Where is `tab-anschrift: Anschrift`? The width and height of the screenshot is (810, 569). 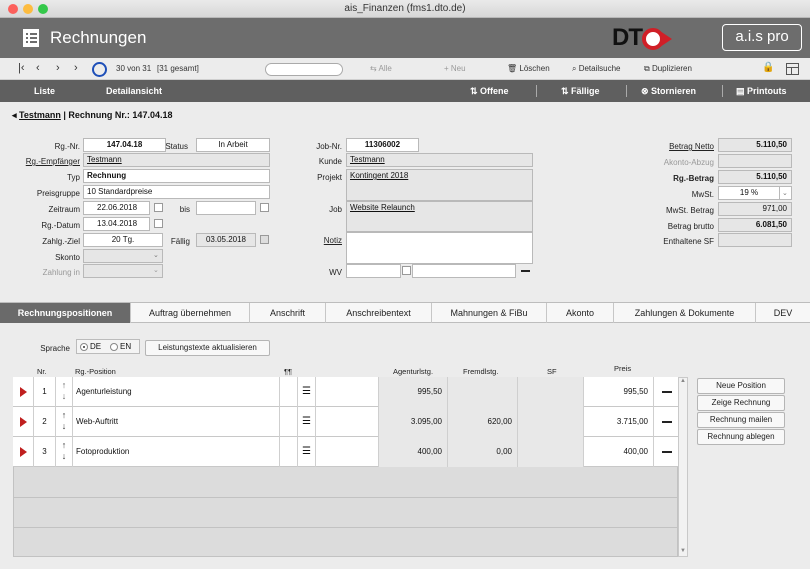 tab-anschrift: Anschrift is located at coordinates (288, 313).